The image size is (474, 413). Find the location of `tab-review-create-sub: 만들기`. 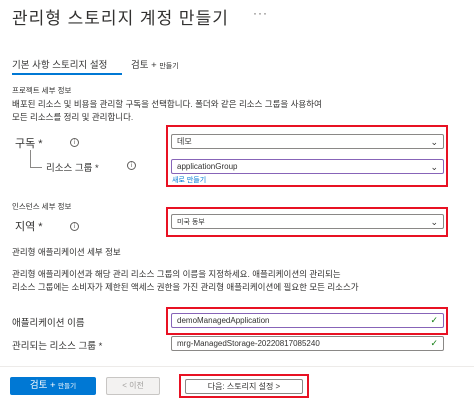

tab-review-create-sub: 만들기 is located at coordinates (169, 66).